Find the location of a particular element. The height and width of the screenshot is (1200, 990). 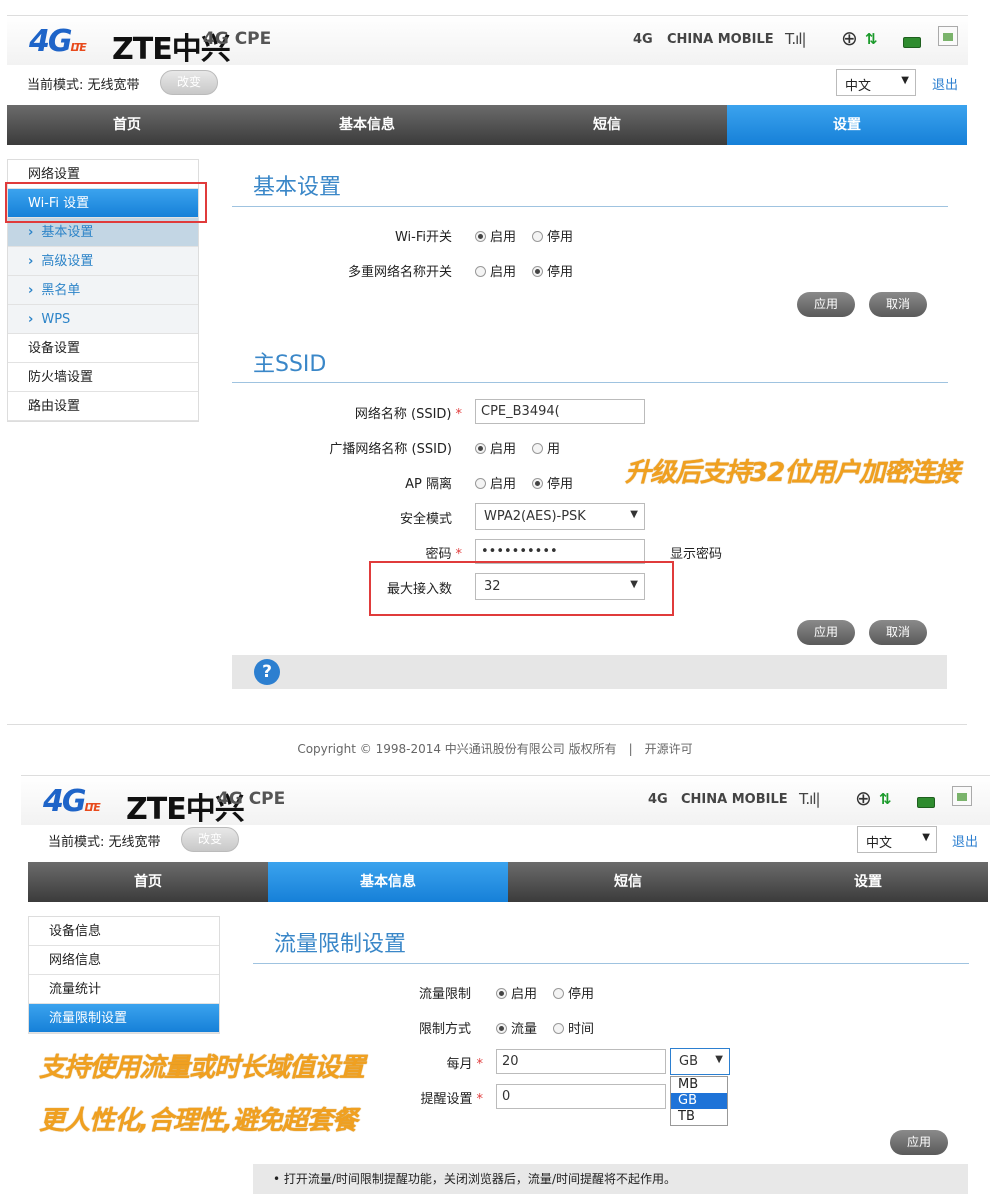

sidebar-item-advanced: › 高级设置 is located at coordinates (103, 261).